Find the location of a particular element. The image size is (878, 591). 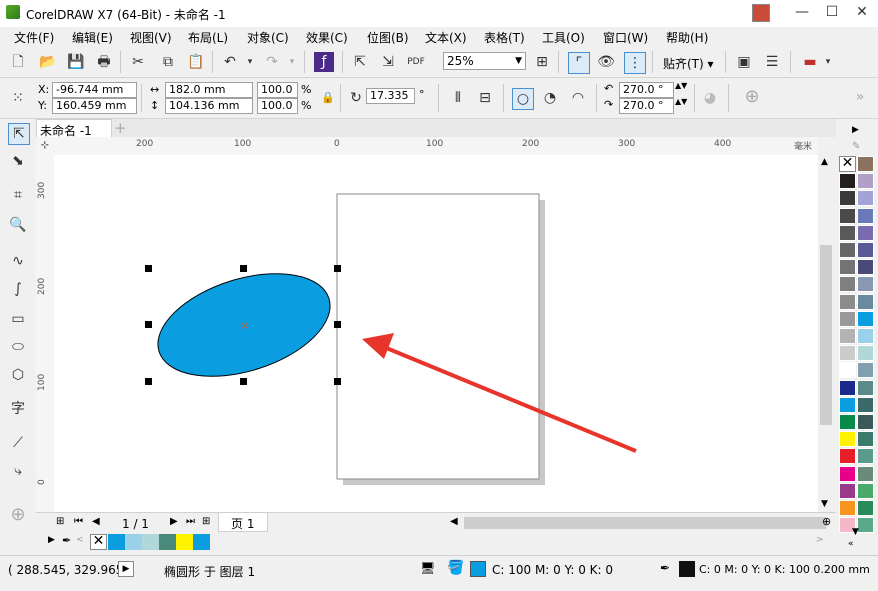

import-icon: ⇱ is located at coordinates (360, 62).